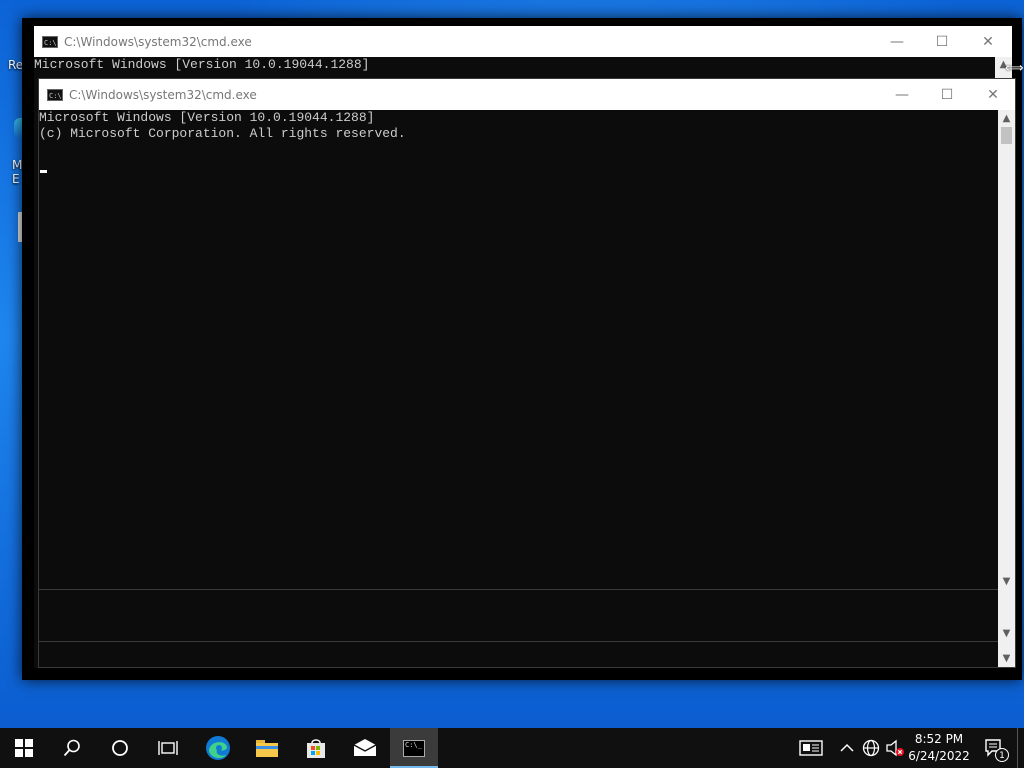 This screenshot has width=1024, height=768. What do you see at coordinates (939, 739) in the screenshot?
I see `clock-time: 8:52 PM` at bounding box center [939, 739].